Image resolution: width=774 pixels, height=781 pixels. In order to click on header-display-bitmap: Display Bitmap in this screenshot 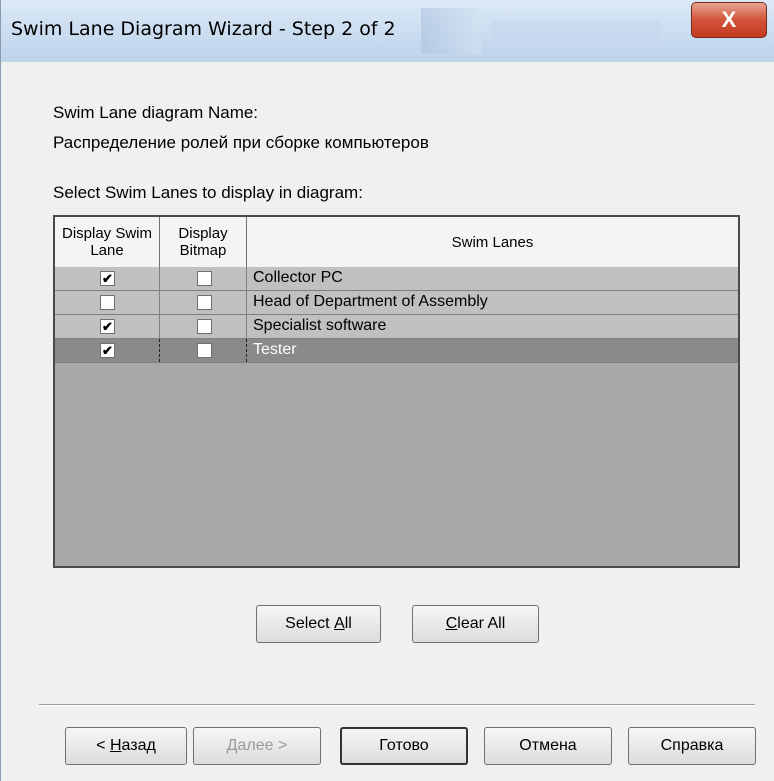, I will do `click(203, 242)`.